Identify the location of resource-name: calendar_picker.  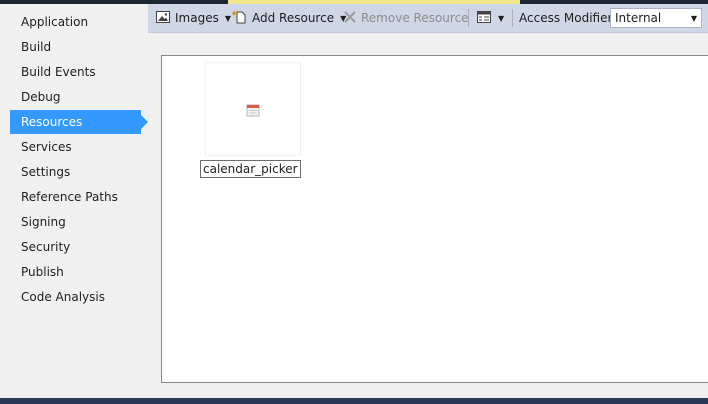
(250, 169).